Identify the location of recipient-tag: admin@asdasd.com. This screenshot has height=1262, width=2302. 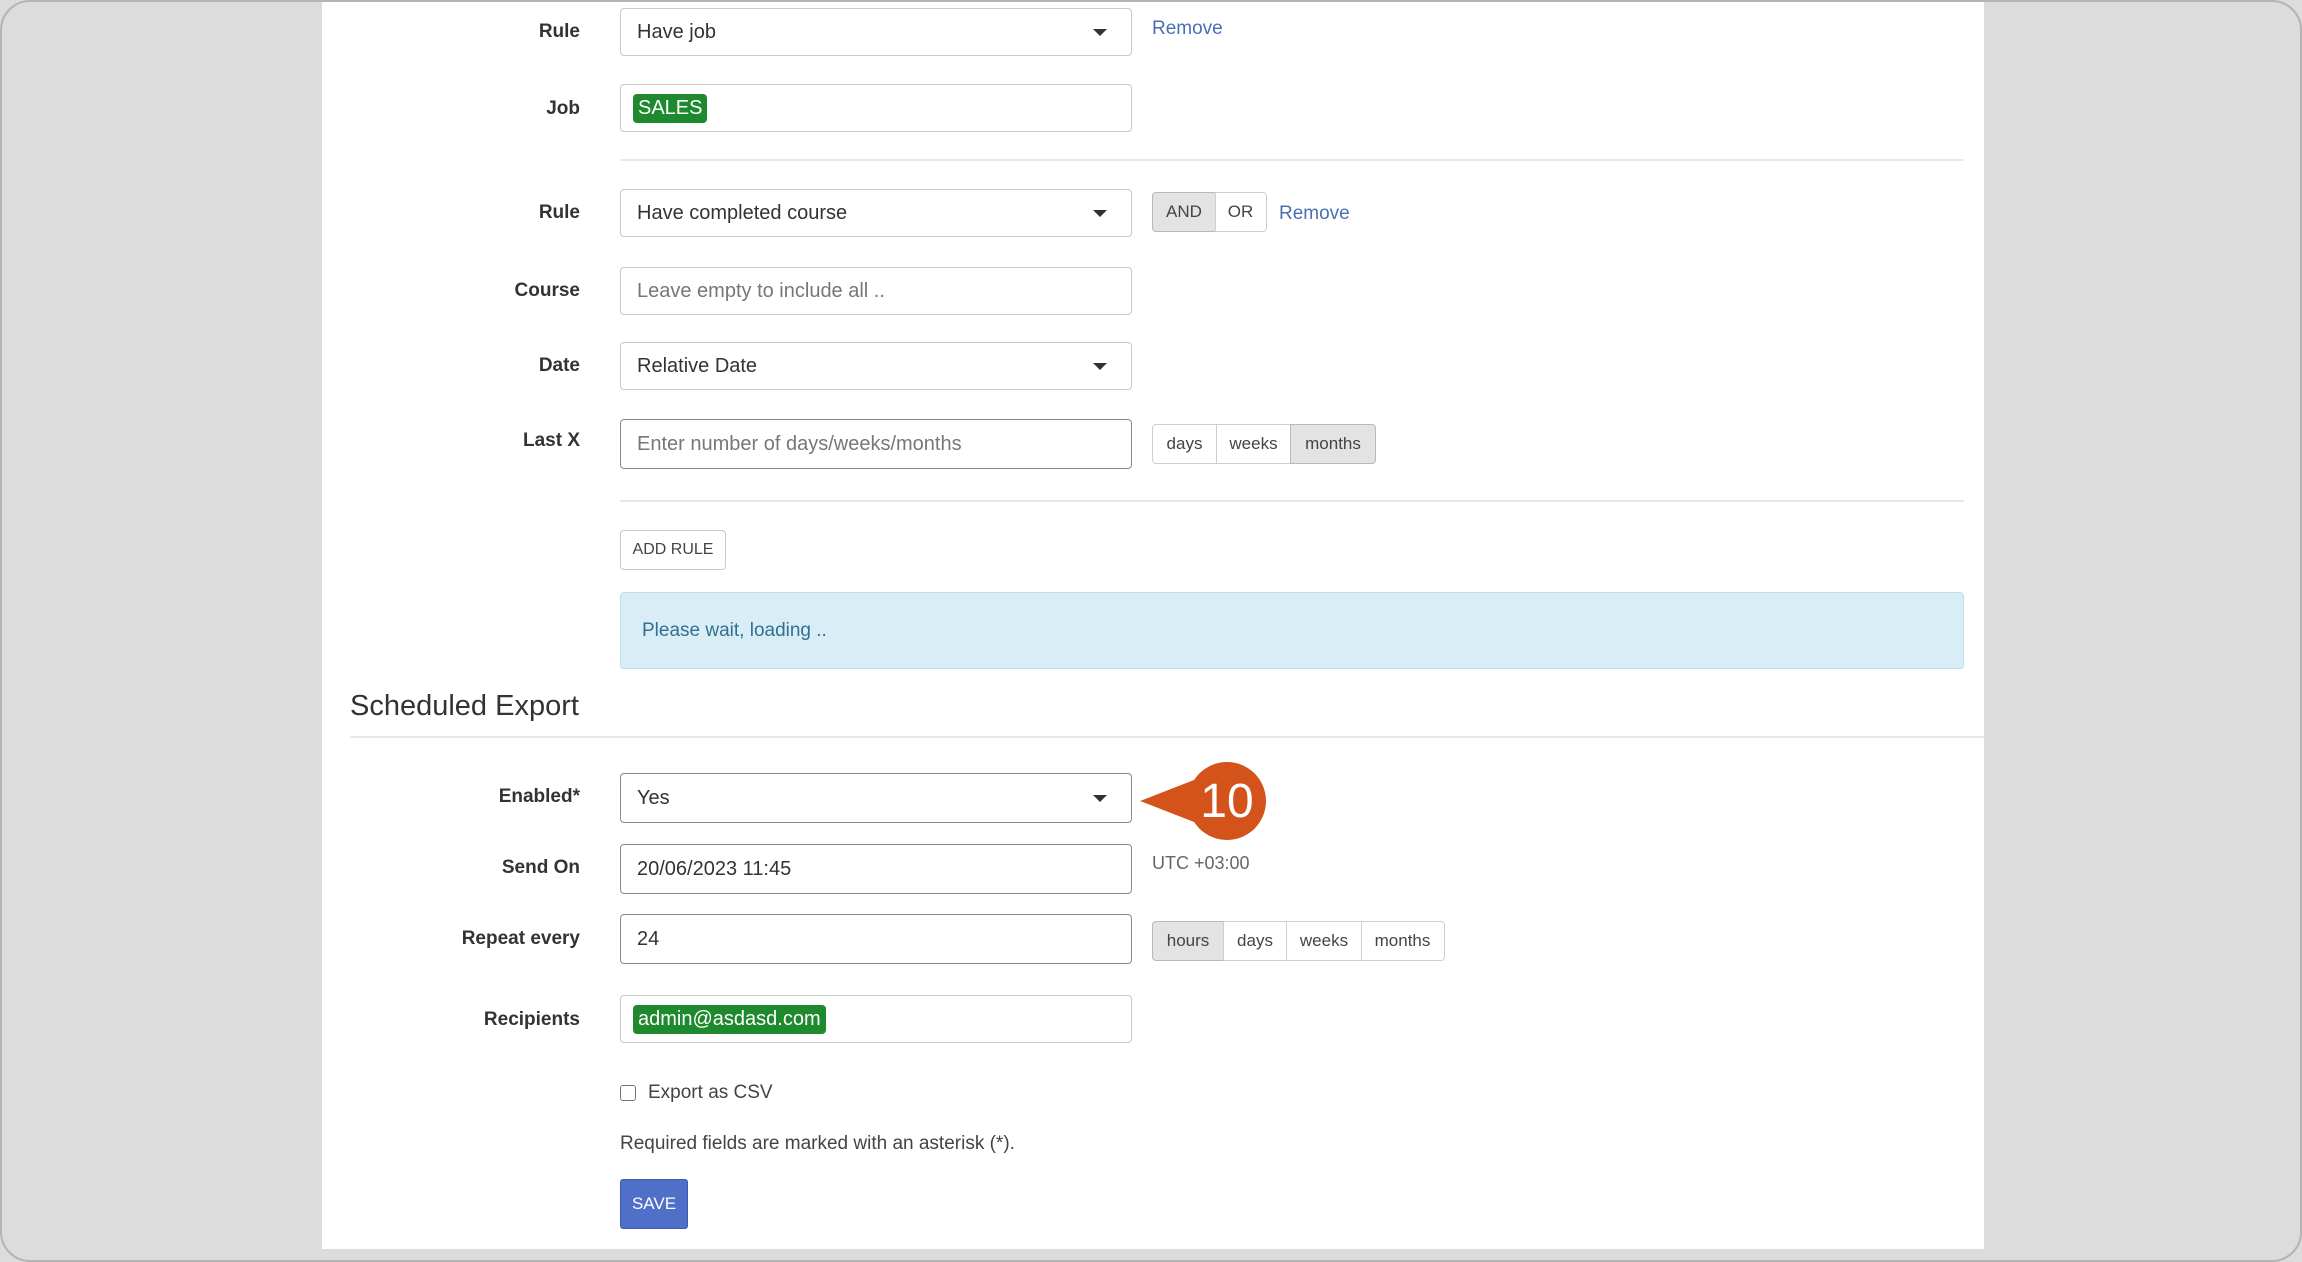
(729, 1019).